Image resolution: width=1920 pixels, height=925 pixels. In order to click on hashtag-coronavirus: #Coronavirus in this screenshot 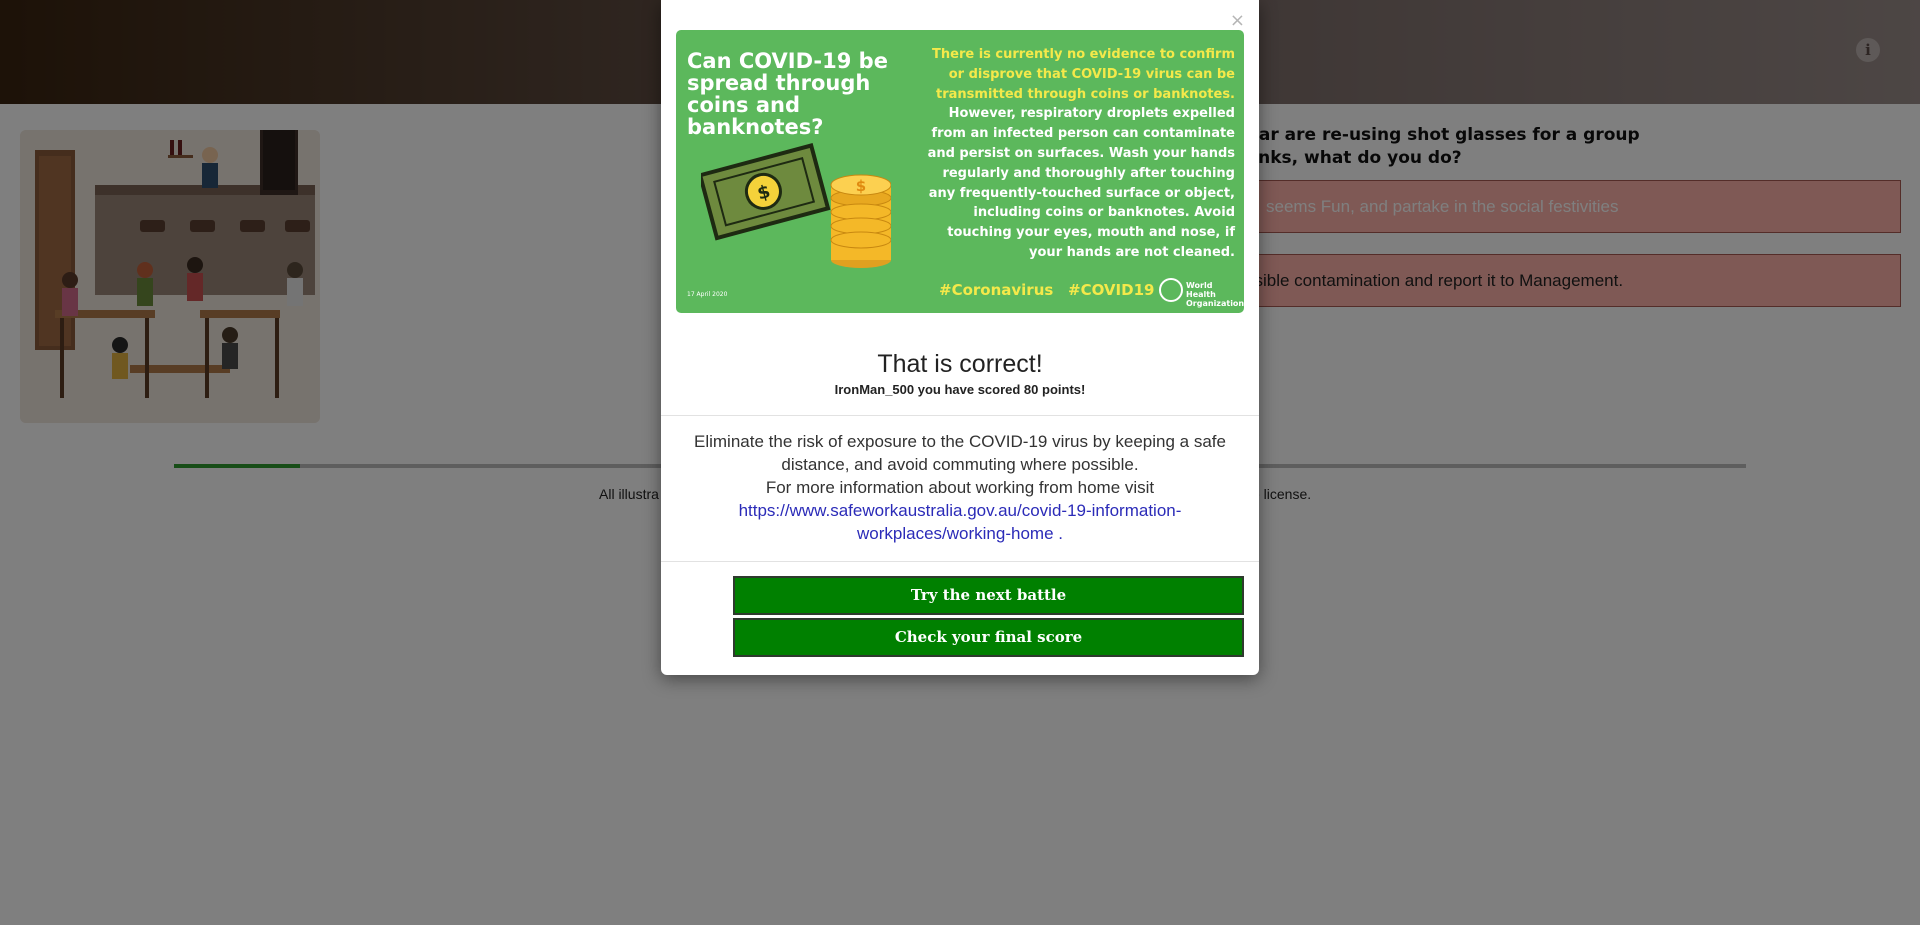, I will do `click(996, 290)`.